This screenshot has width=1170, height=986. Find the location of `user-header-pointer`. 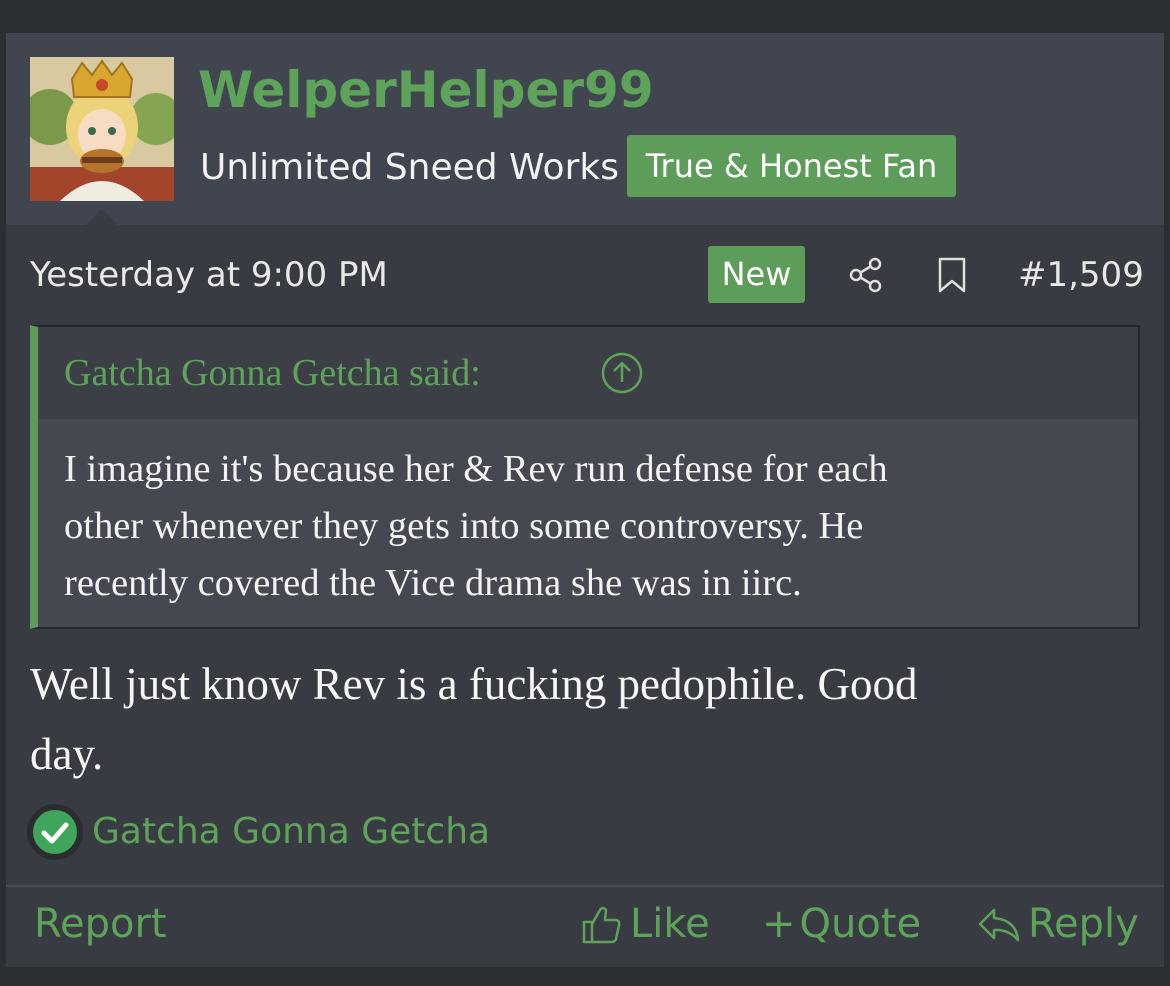

user-header-pointer is located at coordinates (102, 217).